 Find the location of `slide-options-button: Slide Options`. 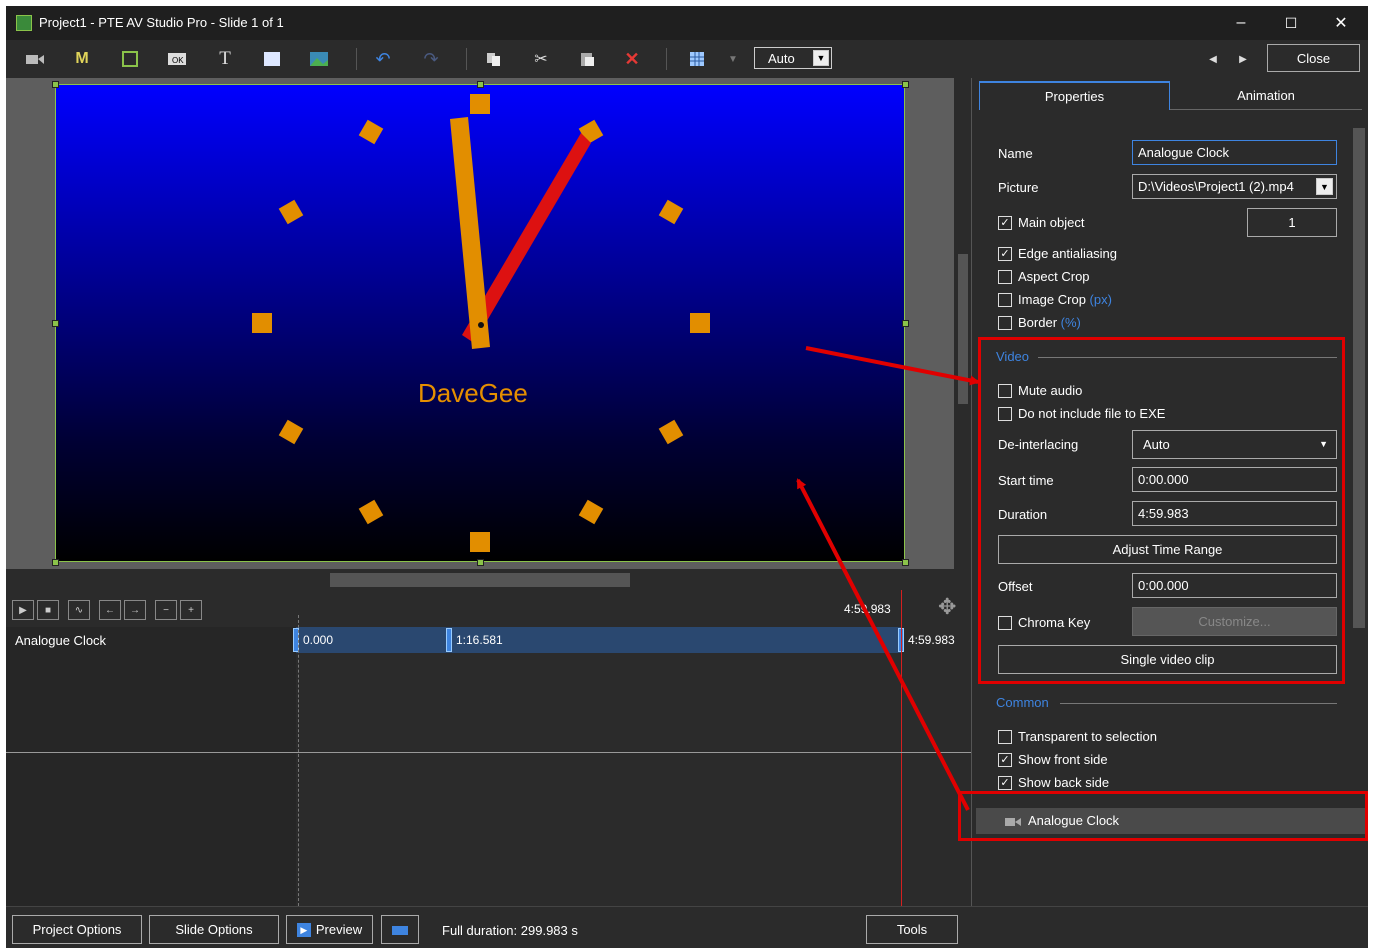

slide-options-button: Slide Options is located at coordinates (214, 929).